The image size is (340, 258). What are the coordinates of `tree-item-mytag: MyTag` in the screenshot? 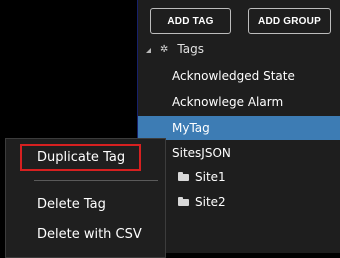 It's located at (239, 128).